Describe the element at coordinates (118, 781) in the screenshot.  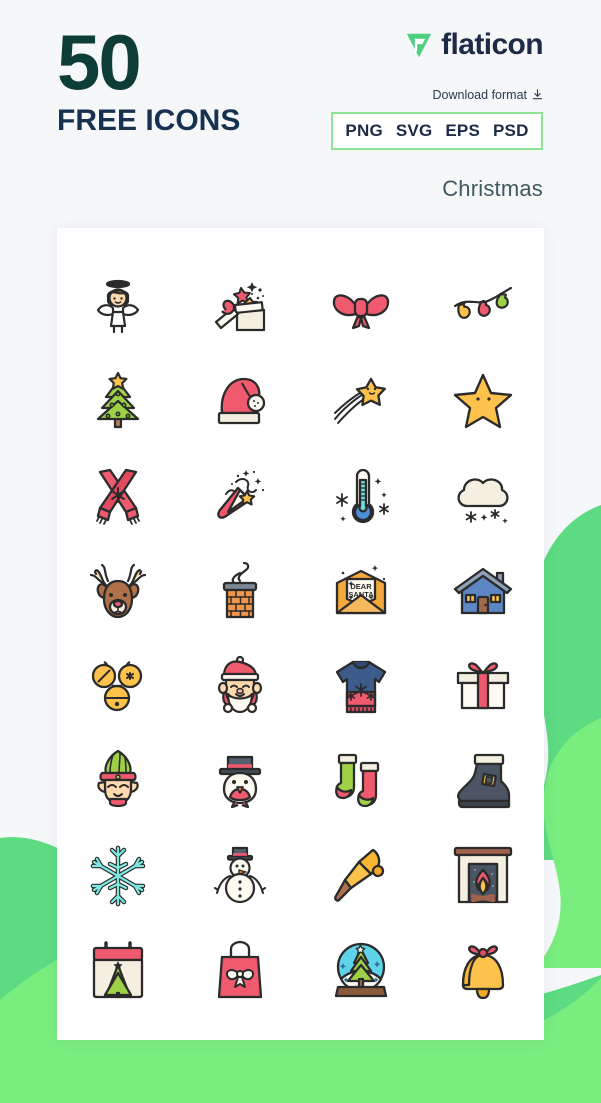
I see `elf-icon` at that location.